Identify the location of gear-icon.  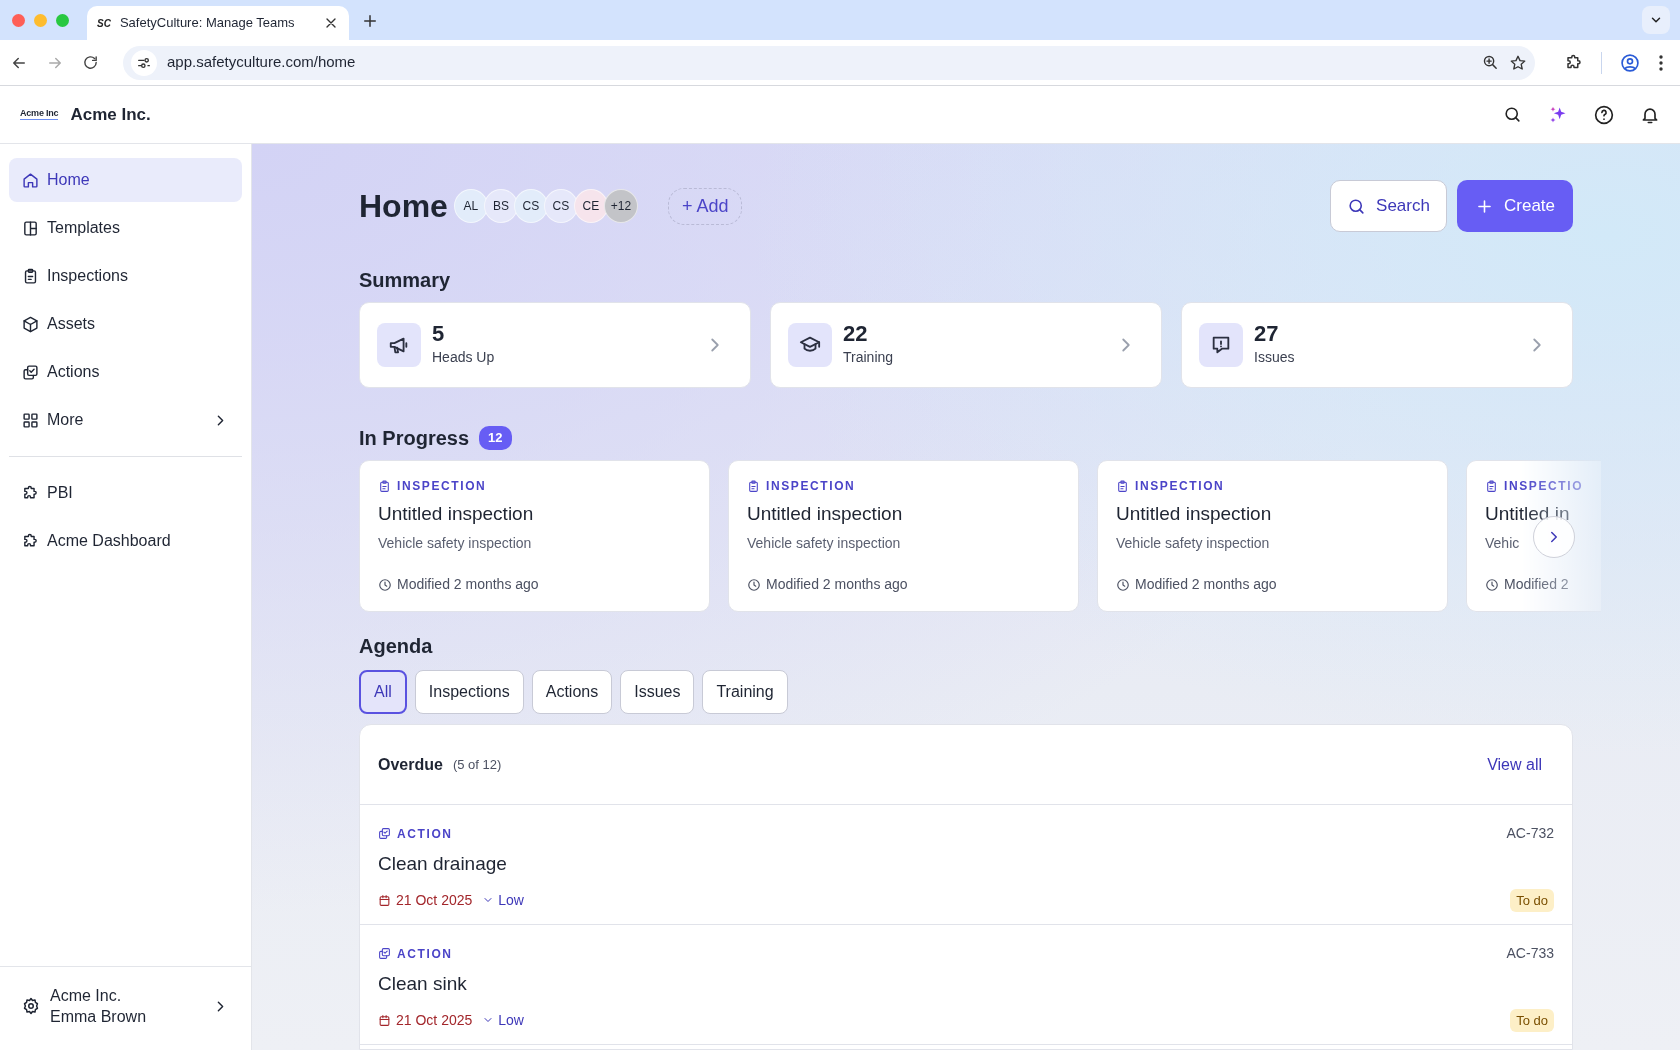
(31, 1006).